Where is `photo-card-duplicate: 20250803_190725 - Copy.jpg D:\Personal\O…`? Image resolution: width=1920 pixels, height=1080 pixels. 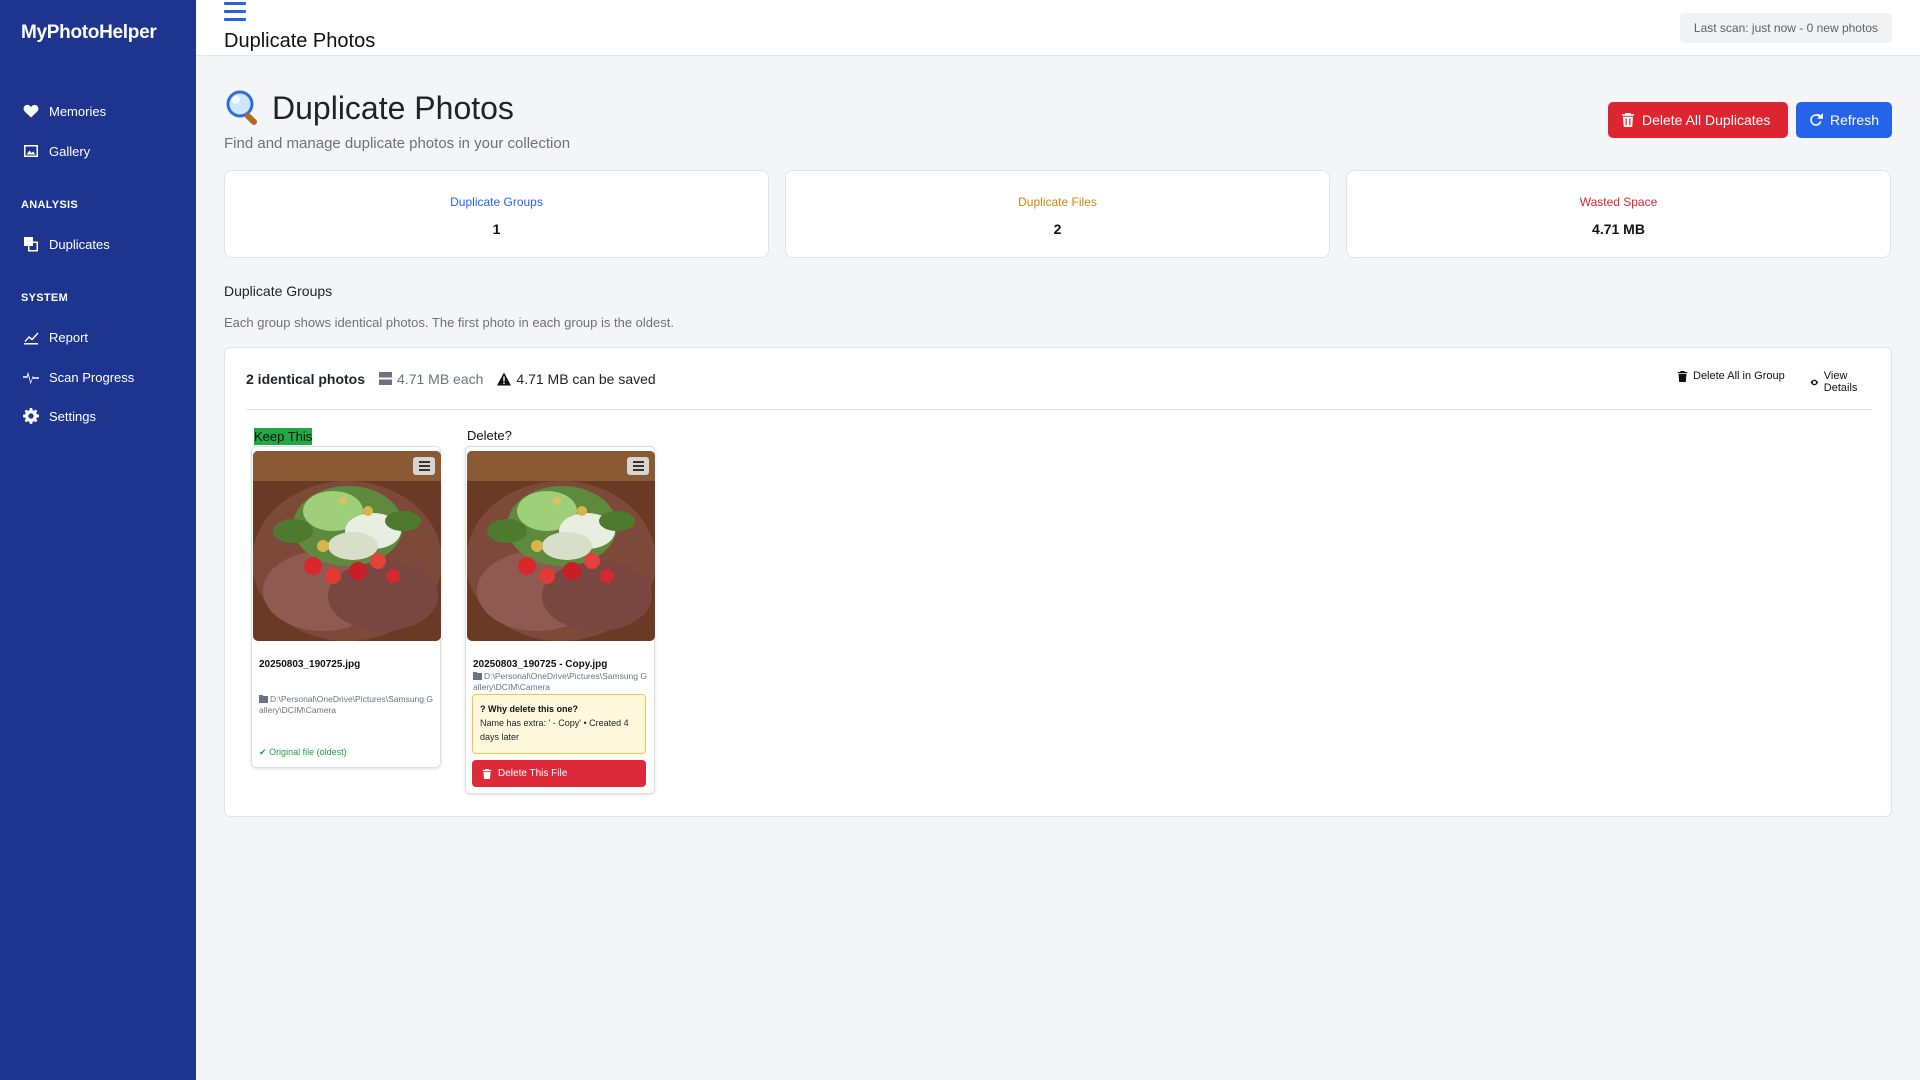
photo-card-duplicate: 20250803_190725 - Copy.jpg D:\Personal\O… is located at coordinates (560, 620).